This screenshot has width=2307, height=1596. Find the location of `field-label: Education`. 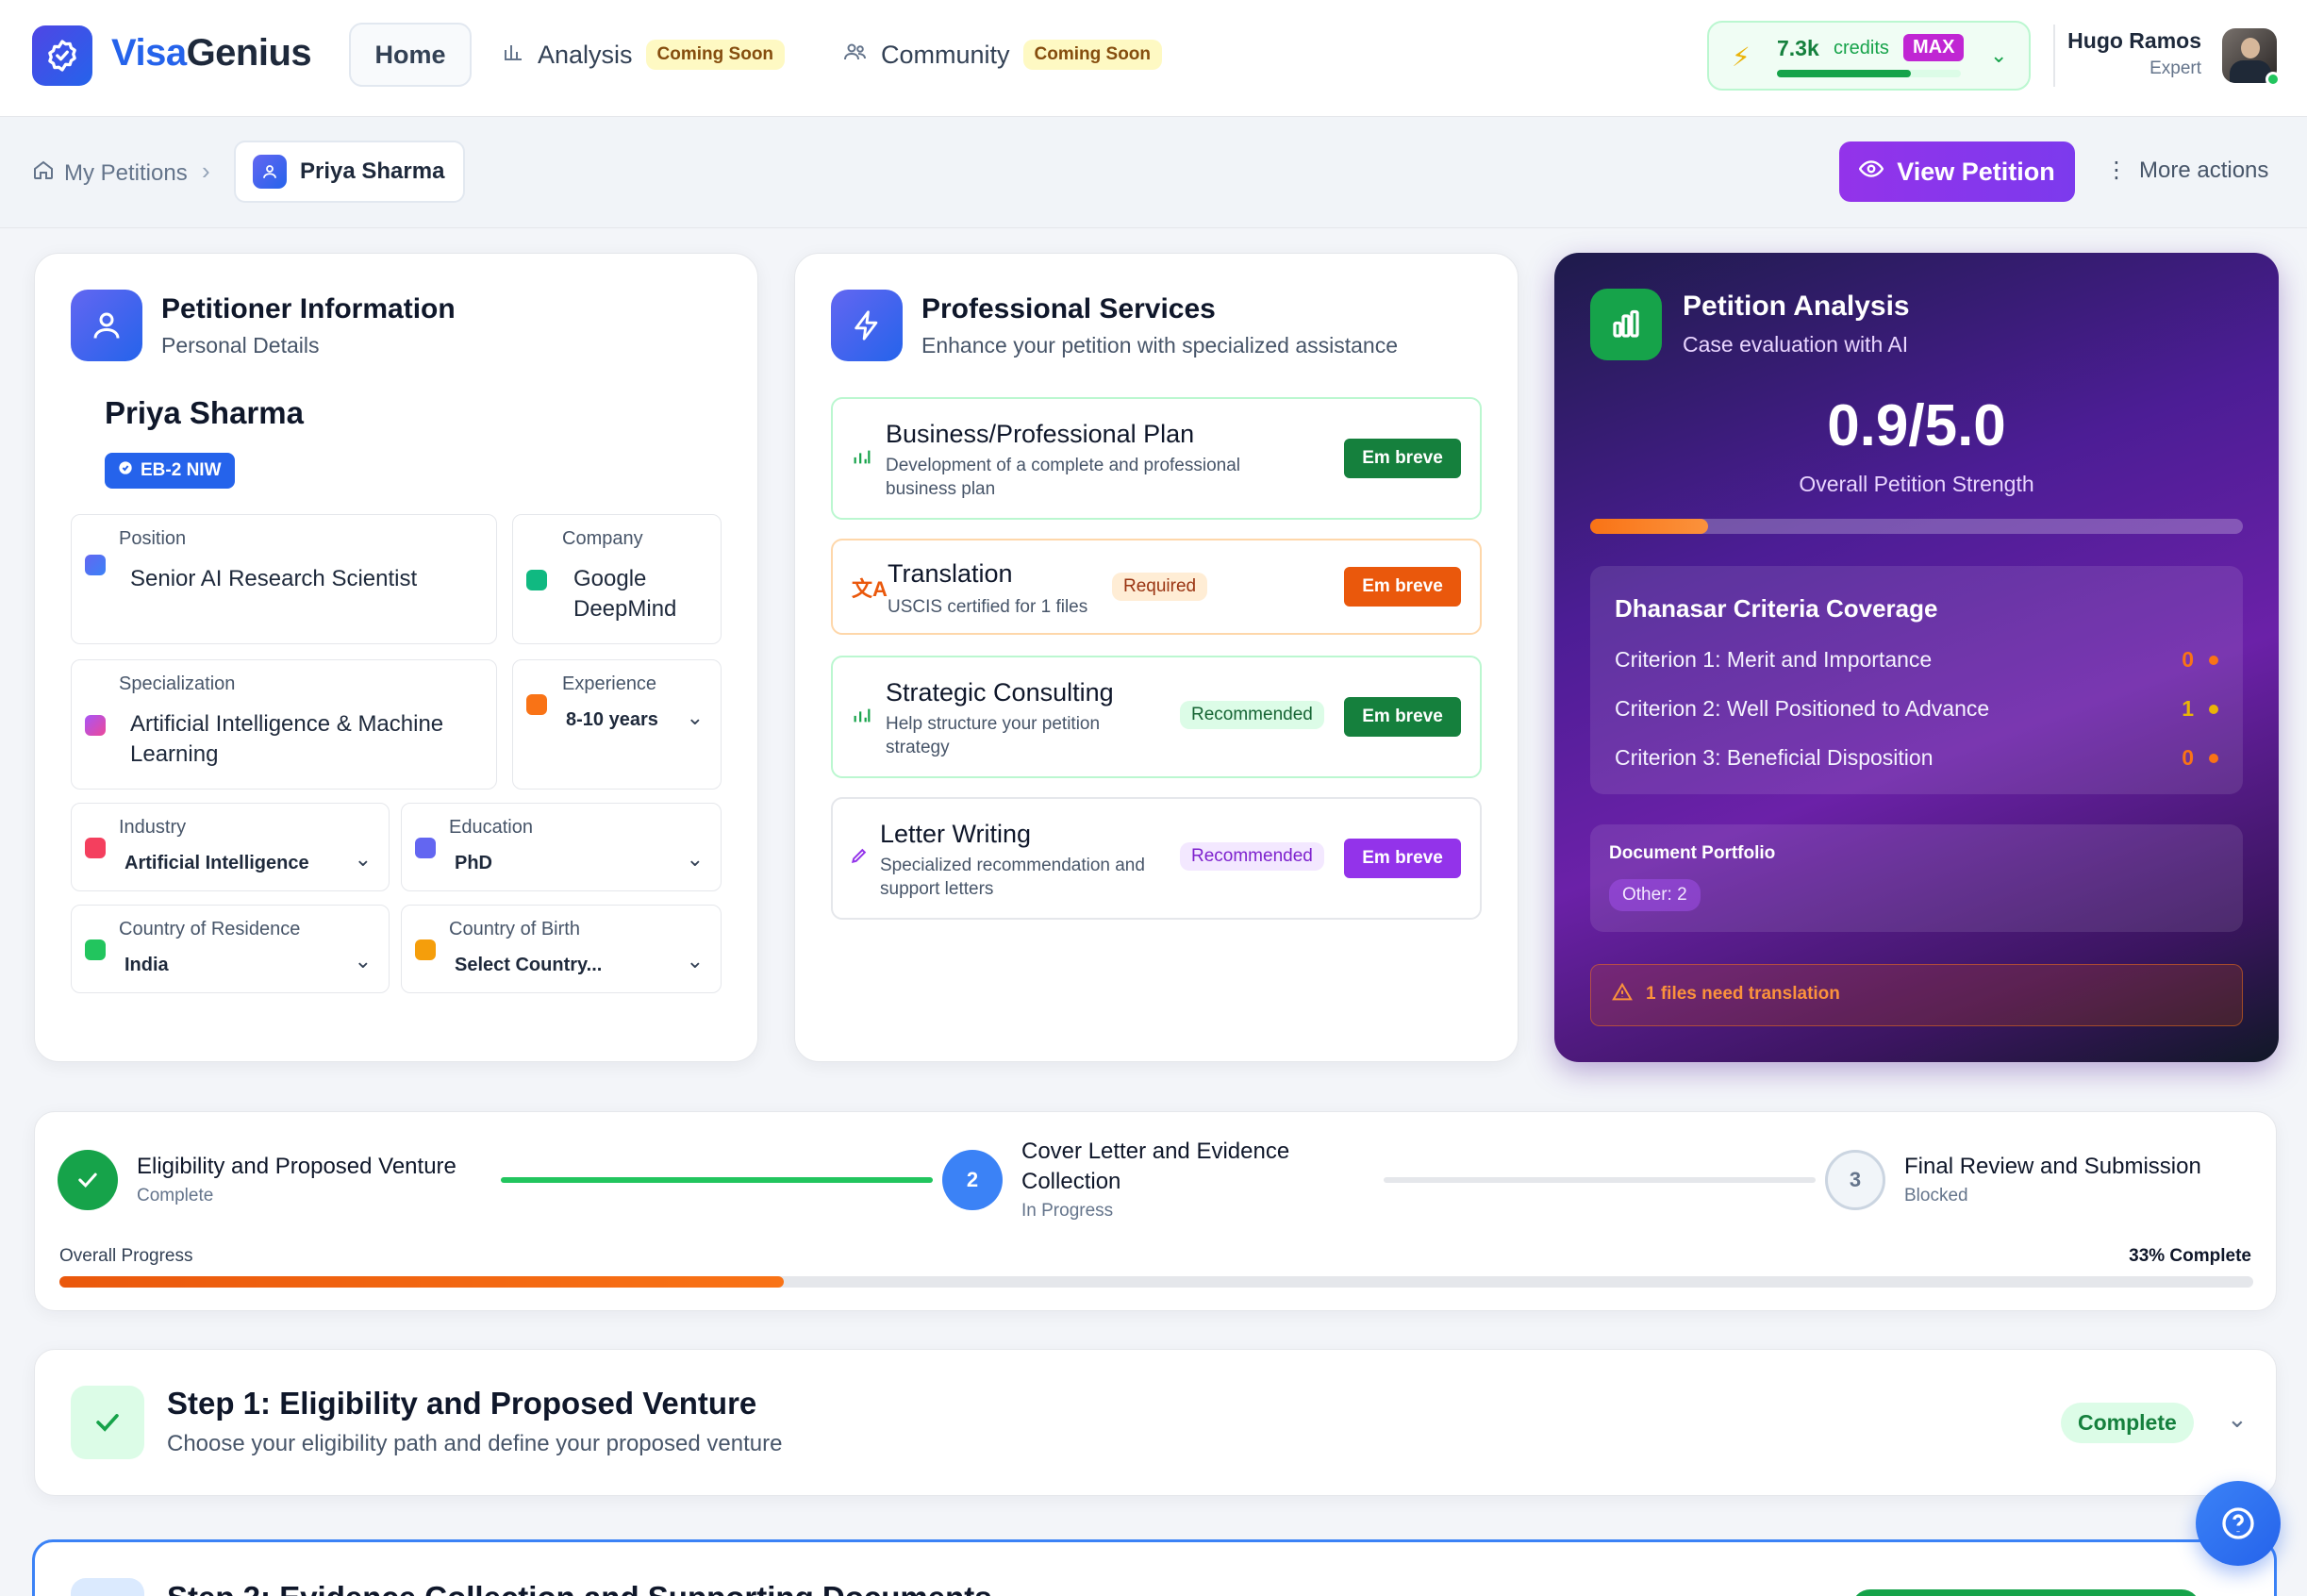

field-label: Education is located at coordinates (491, 827).